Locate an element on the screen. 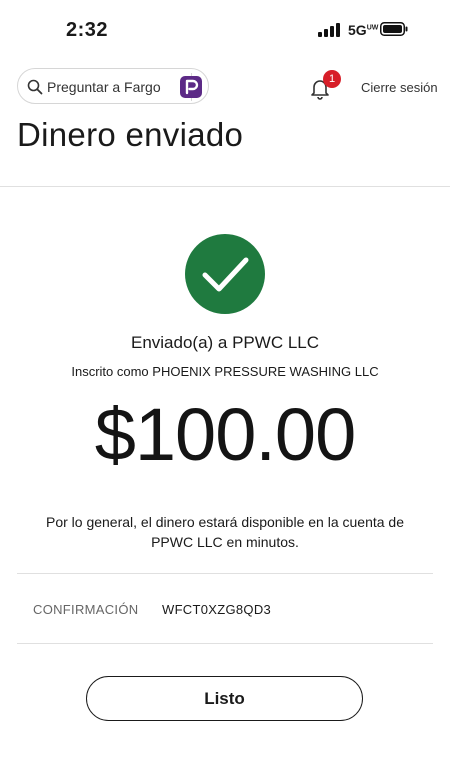 Image resolution: width=450 pixels, height=766 pixels. check-circle-icon is located at coordinates (225, 274).